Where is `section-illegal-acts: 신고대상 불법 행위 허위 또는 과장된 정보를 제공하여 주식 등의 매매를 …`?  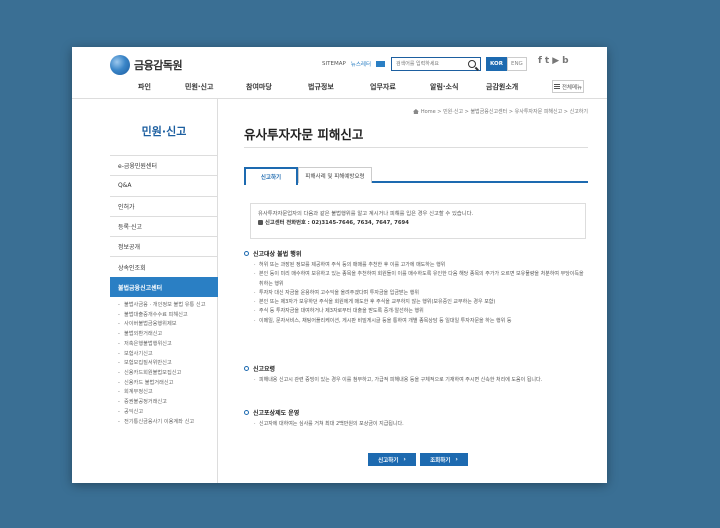
section-illegal-acts: 신고대상 불법 행위 허위 또는 과장된 정보를 제공하여 주식 등의 매매를 … is located at coordinates (416, 287).